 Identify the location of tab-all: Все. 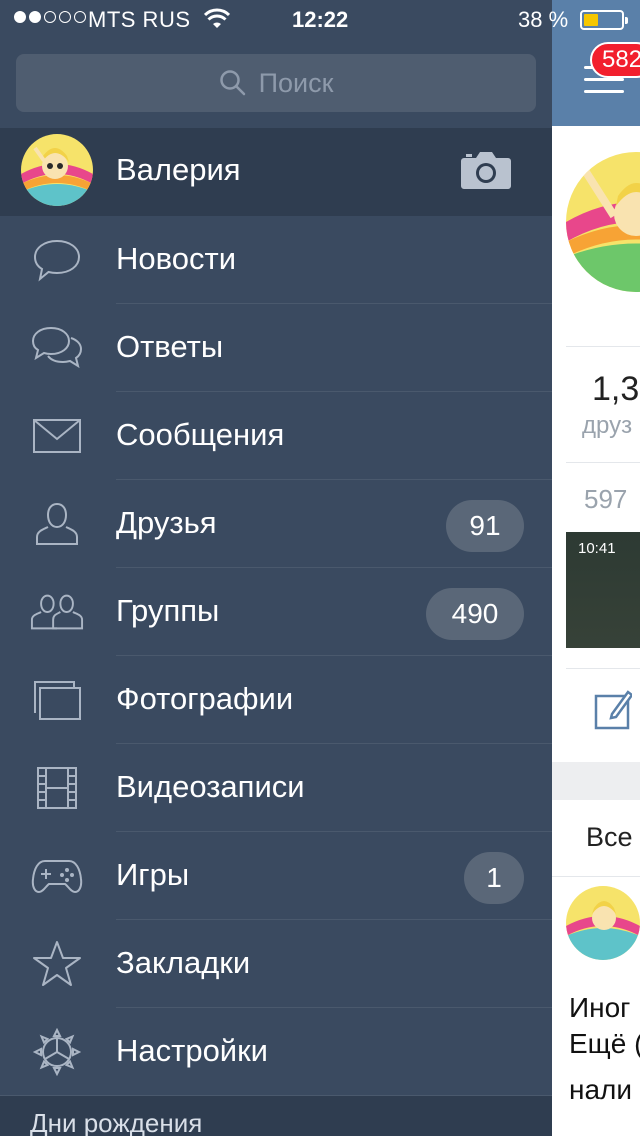
(609, 837).